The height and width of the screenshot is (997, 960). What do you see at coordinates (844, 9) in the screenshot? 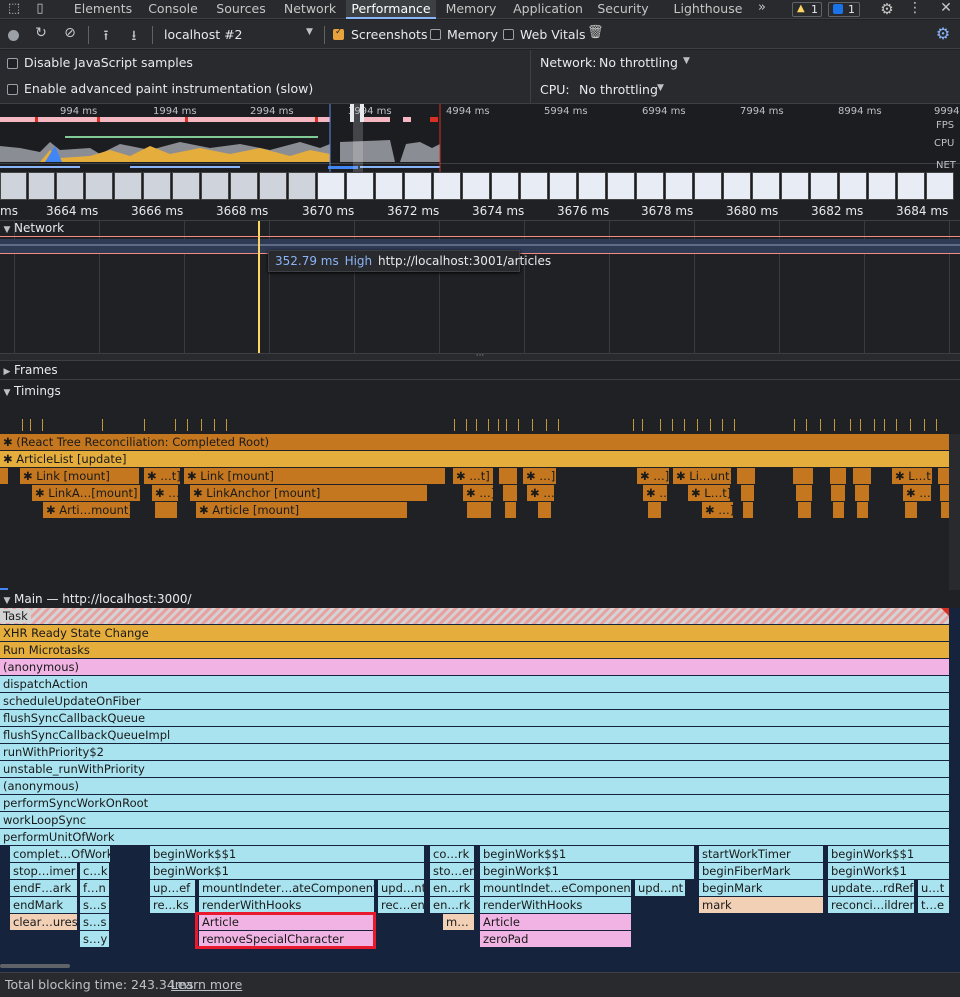
I see `messages-badge: 1` at bounding box center [844, 9].